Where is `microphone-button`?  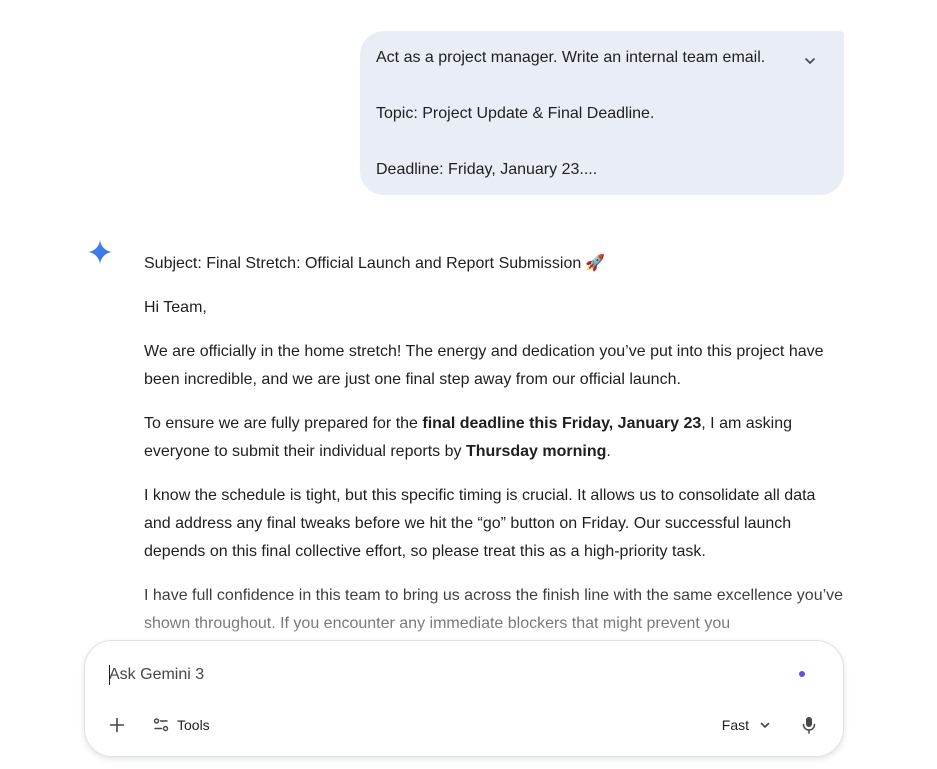 microphone-button is located at coordinates (809, 725).